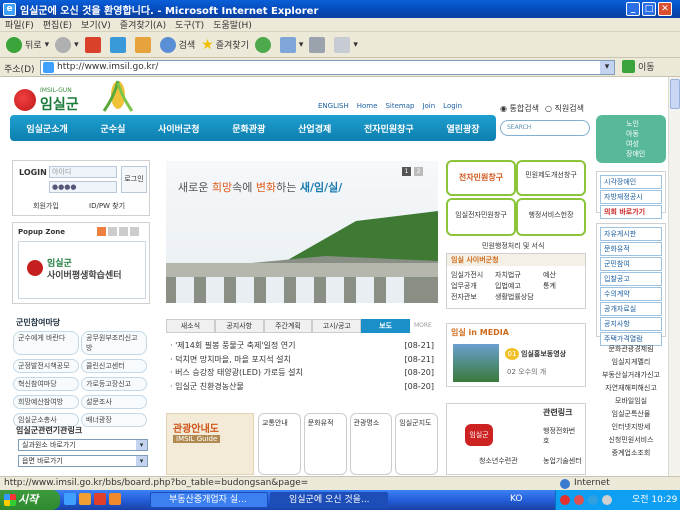  Describe the element at coordinates (19, 24) in the screenshot. I see `menu-file: 파일(F)` at that location.